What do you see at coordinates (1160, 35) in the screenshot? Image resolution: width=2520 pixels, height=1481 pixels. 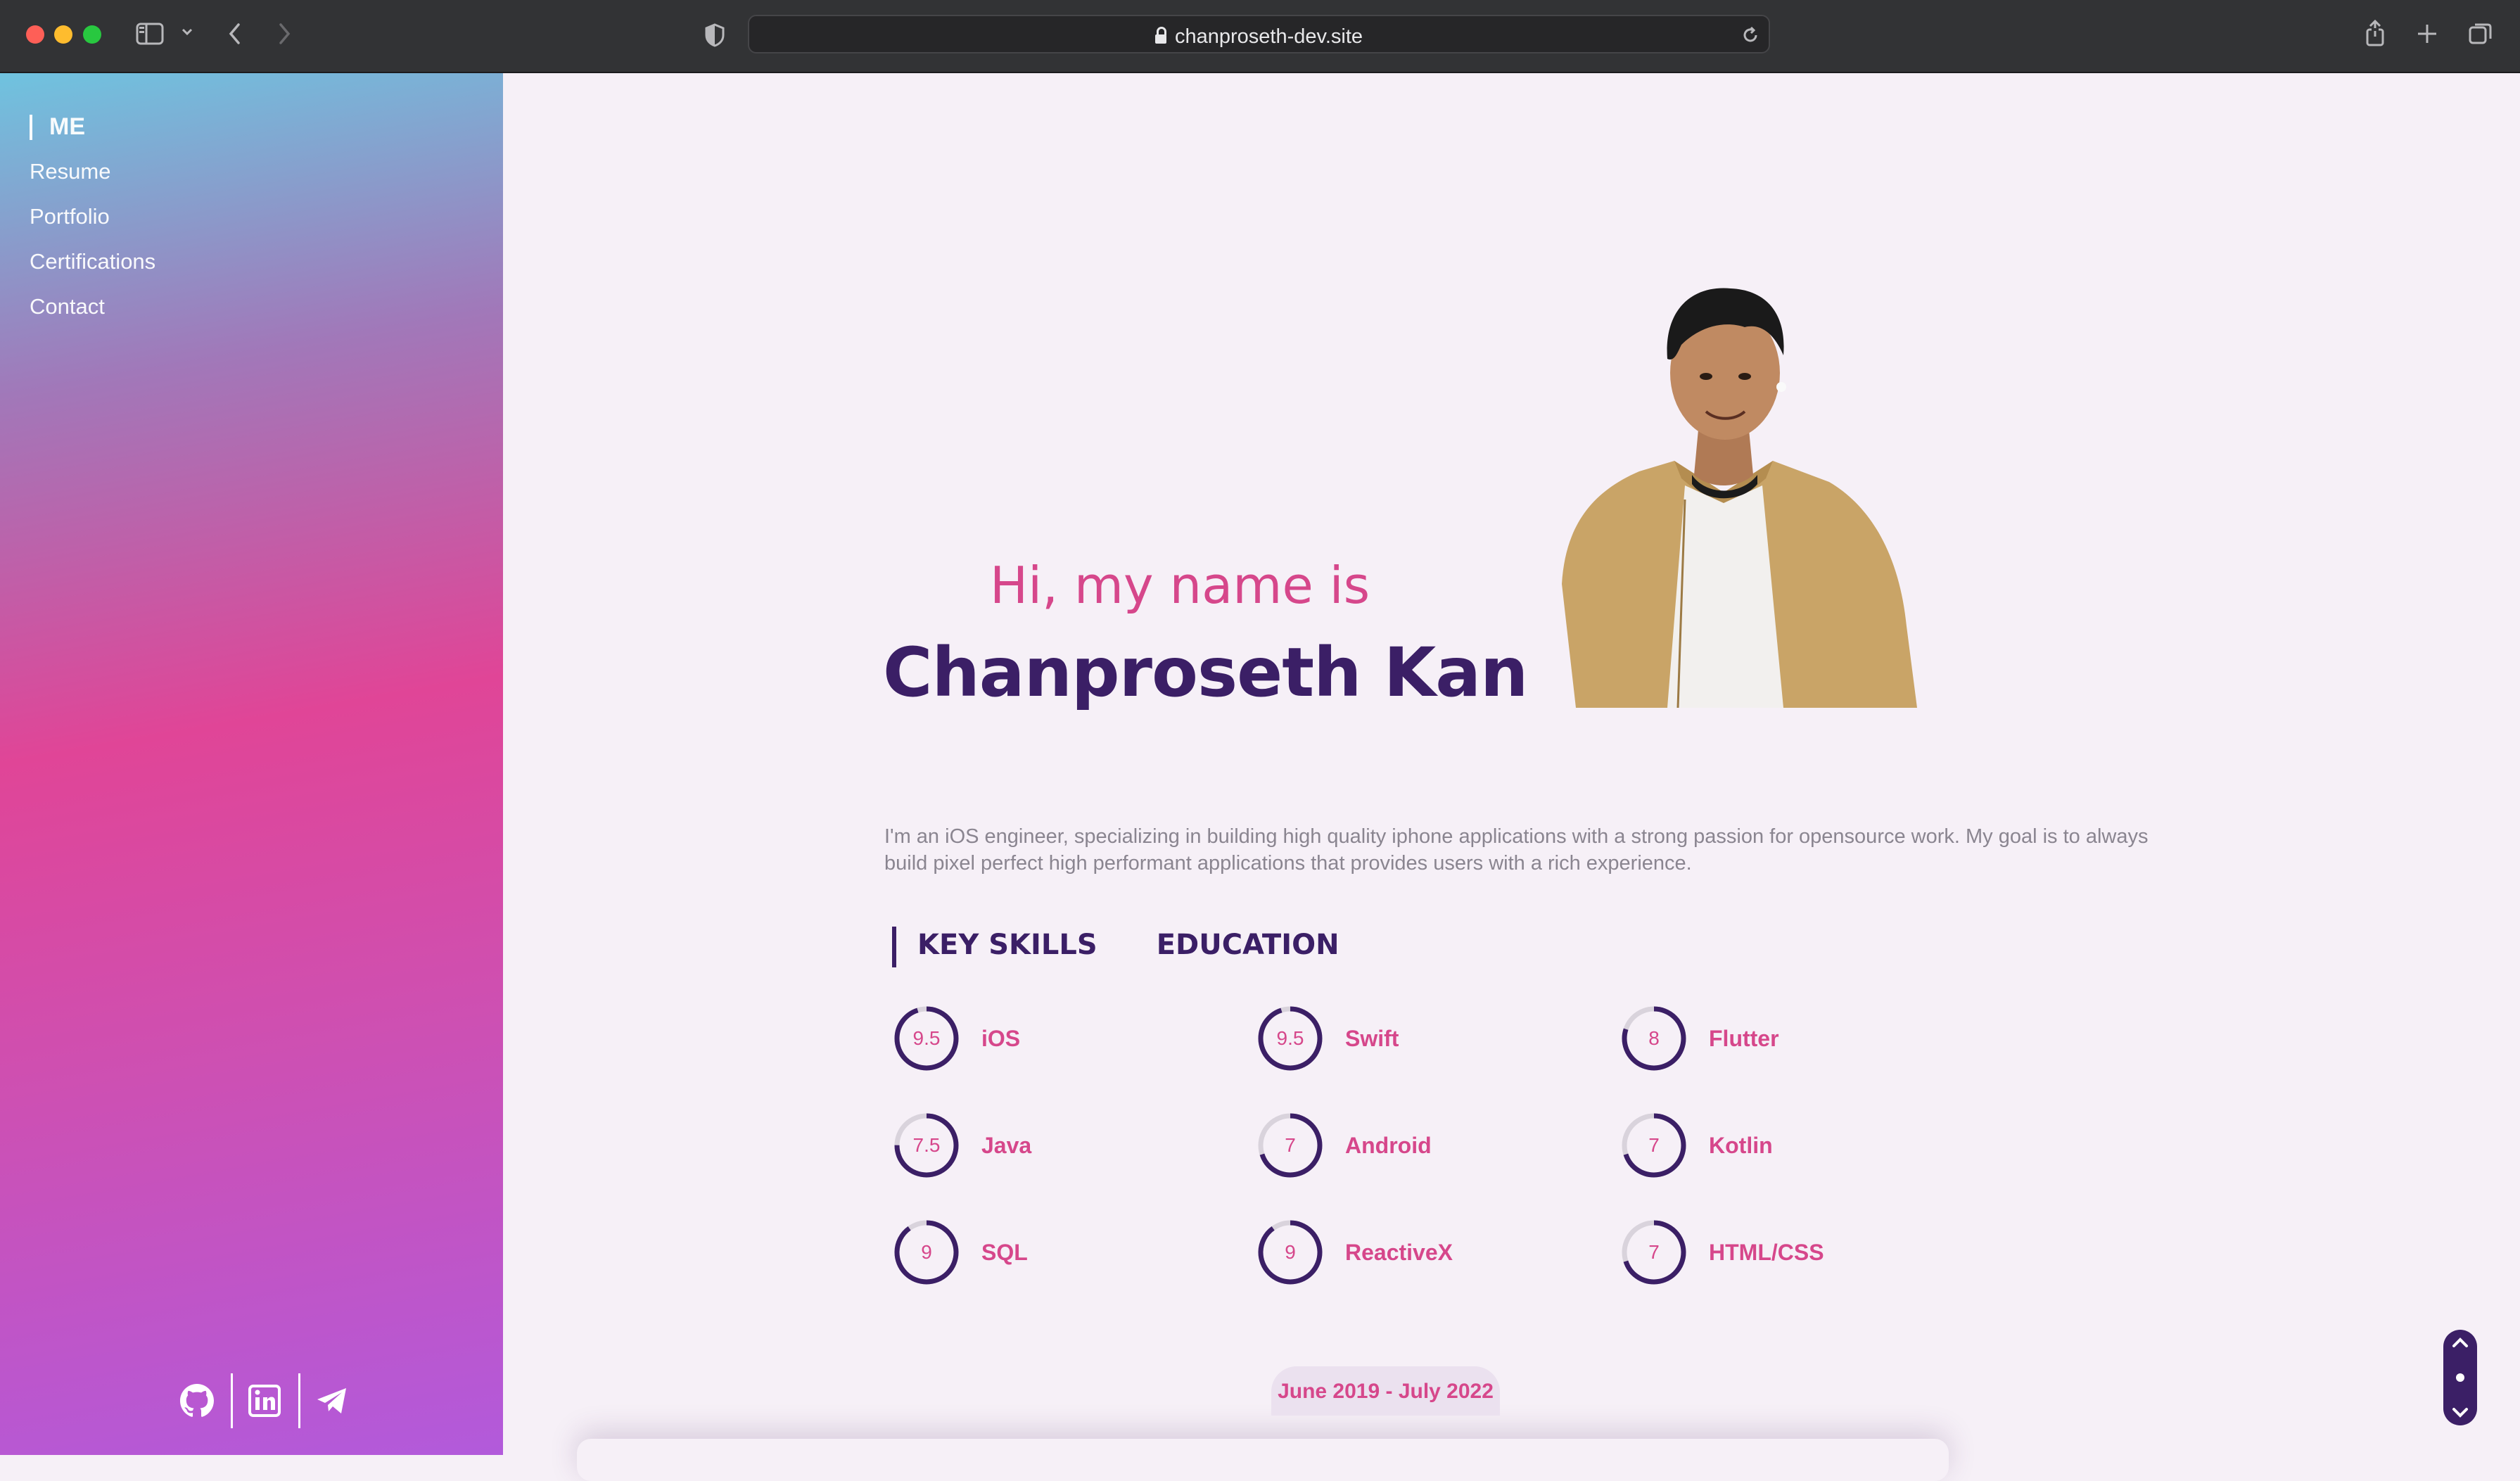 I see `lock-icon` at bounding box center [1160, 35].